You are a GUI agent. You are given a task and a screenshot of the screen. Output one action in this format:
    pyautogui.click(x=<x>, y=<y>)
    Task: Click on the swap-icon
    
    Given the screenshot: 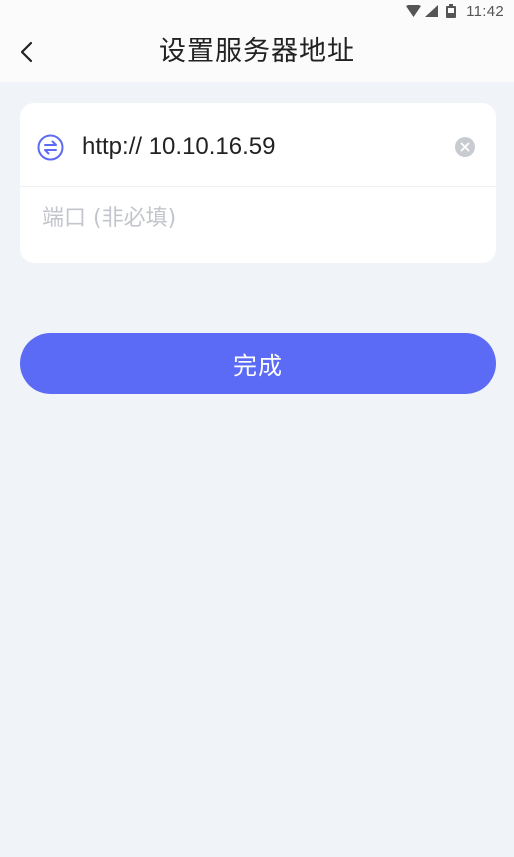 What is the action you would take?
    pyautogui.click(x=50, y=147)
    